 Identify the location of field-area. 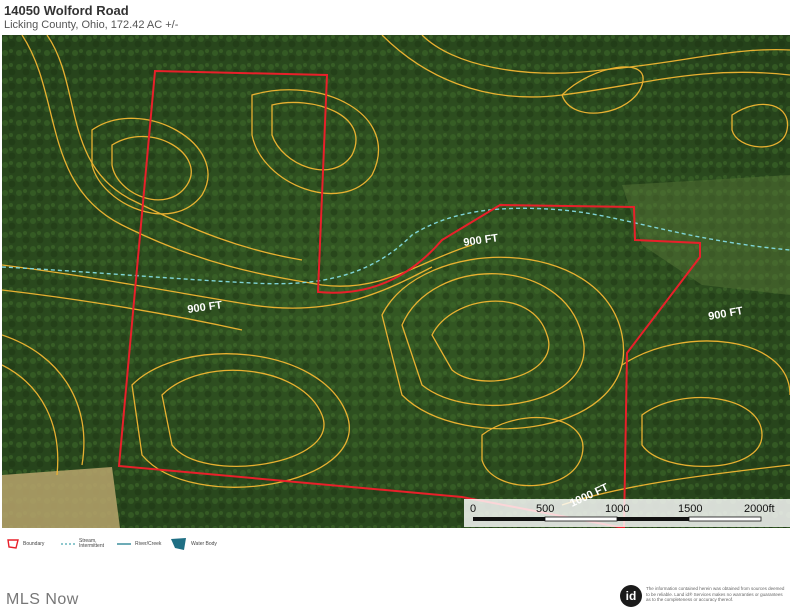
(61, 497).